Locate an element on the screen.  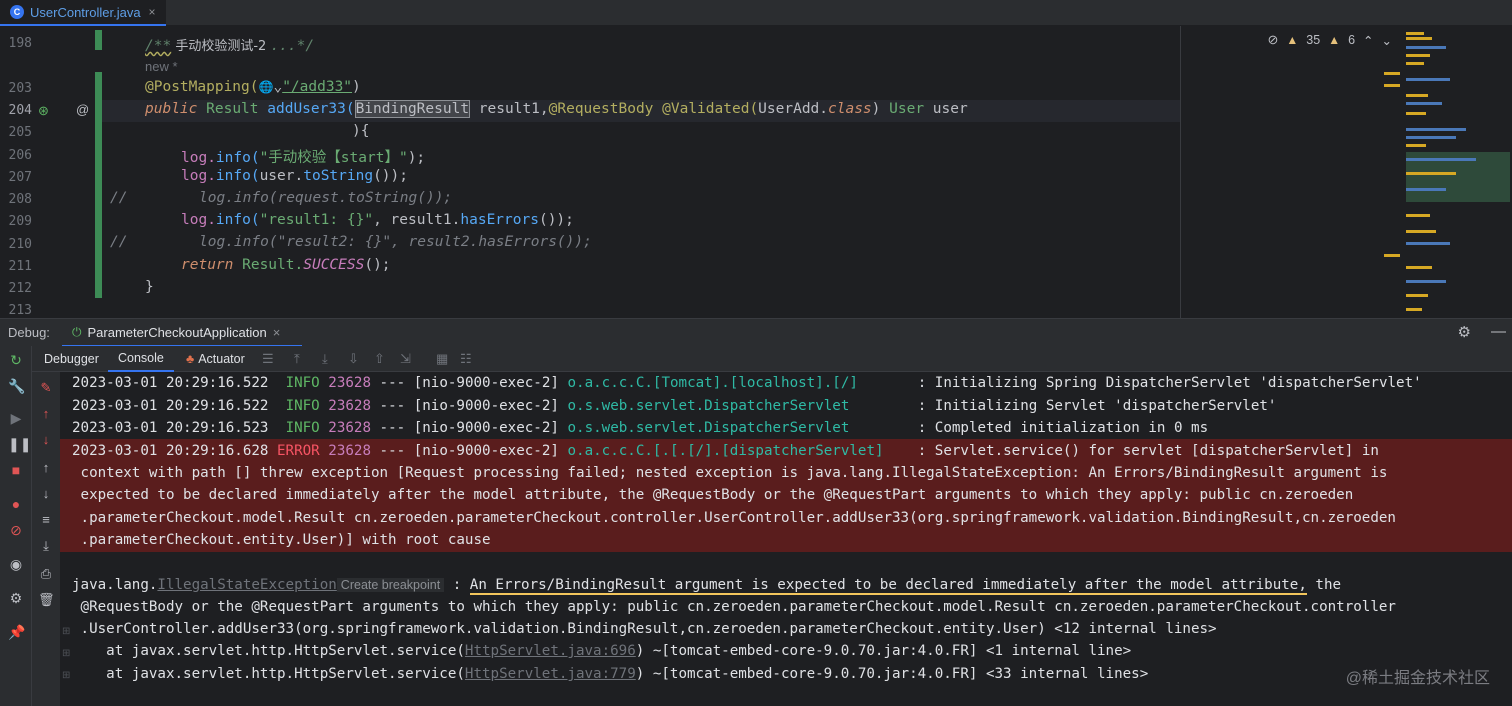
tab-actuator: ♣ Actuator is located at coordinates (215, 359).